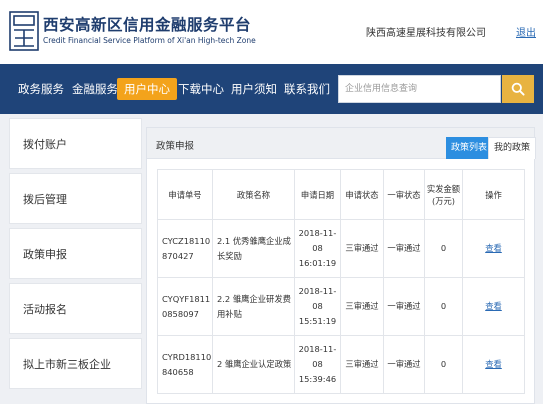 This screenshot has height=404, width=543. What do you see at coordinates (254, 89) in the screenshot?
I see `nav-item-user-notice: 用户须知` at bounding box center [254, 89].